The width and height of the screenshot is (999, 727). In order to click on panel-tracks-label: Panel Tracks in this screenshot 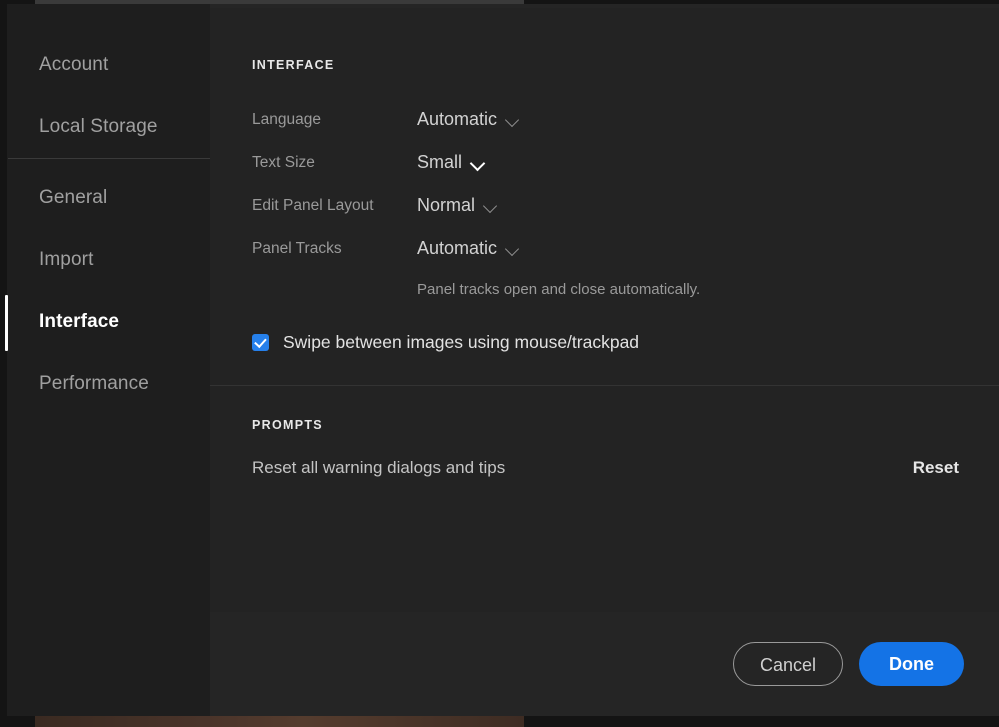, I will do `click(297, 248)`.